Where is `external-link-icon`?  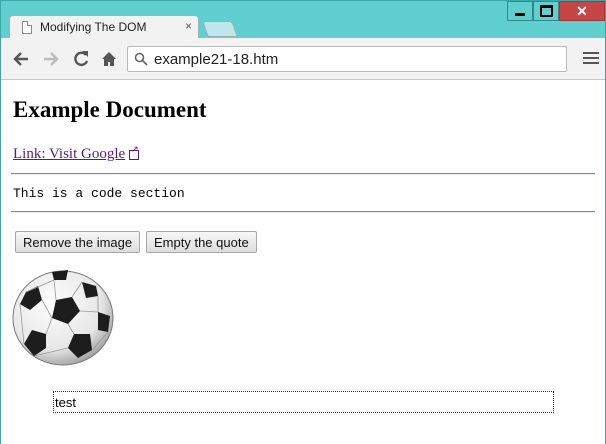
external-link-icon is located at coordinates (134, 152).